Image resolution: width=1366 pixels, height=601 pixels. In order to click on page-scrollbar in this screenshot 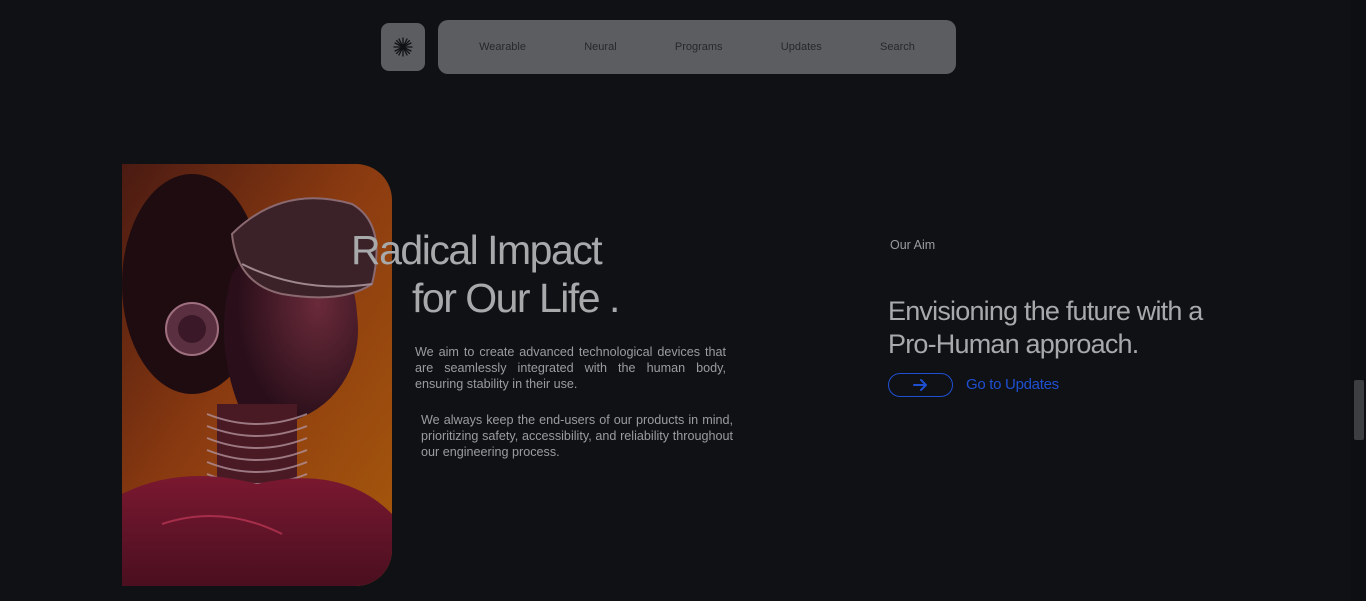, I will do `click(1358, 300)`.